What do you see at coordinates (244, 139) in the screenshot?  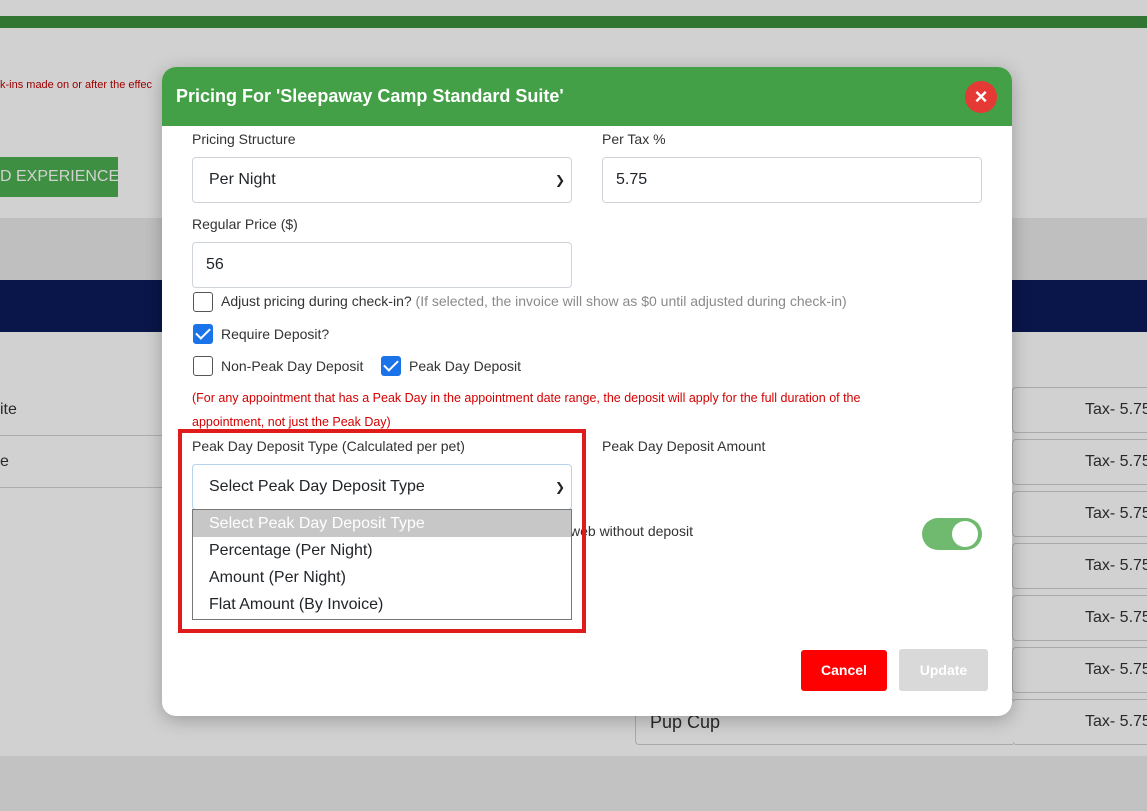 I see `pricing-structure-label: Pricing Structure` at bounding box center [244, 139].